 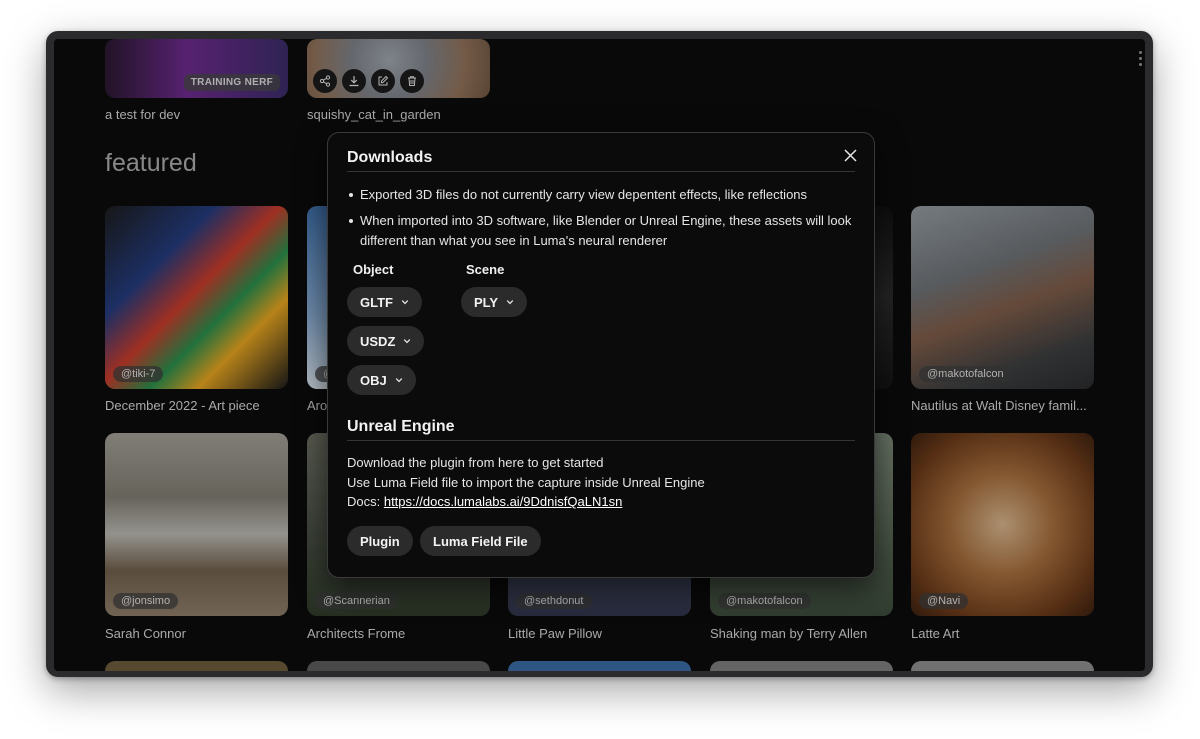 What do you see at coordinates (373, 269) in the screenshot?
I see `object-label: Object` at bounding box center [373, 269].